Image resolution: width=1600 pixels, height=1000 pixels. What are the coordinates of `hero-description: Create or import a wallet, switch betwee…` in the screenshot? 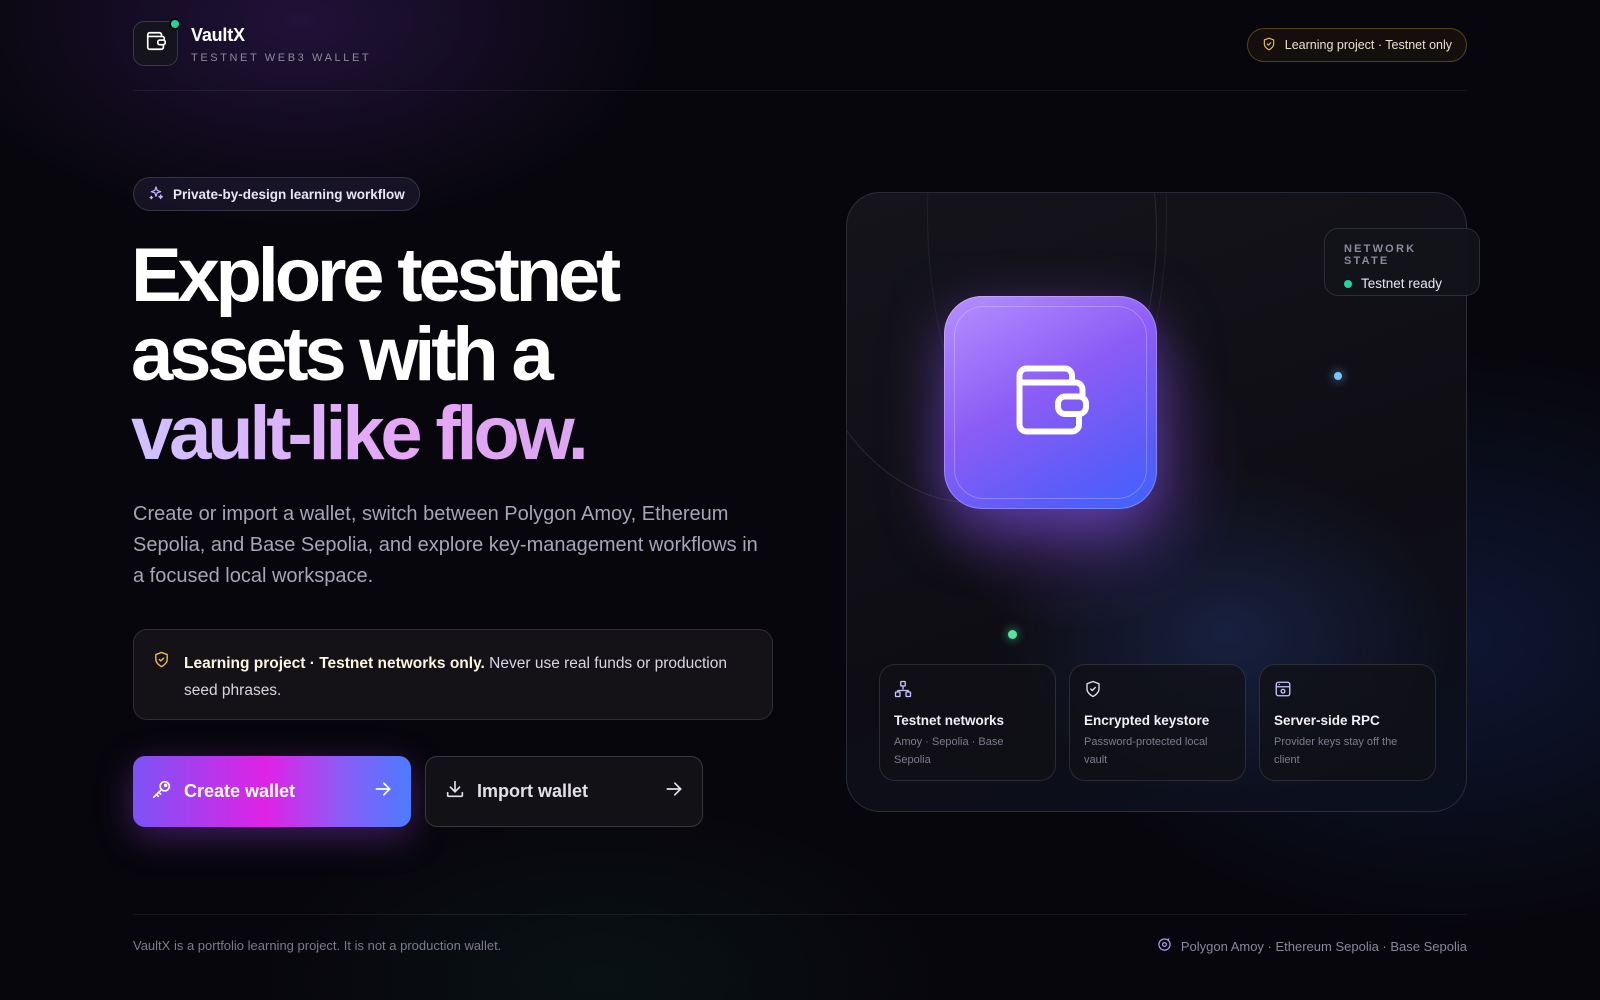 It's located at (445, 545).